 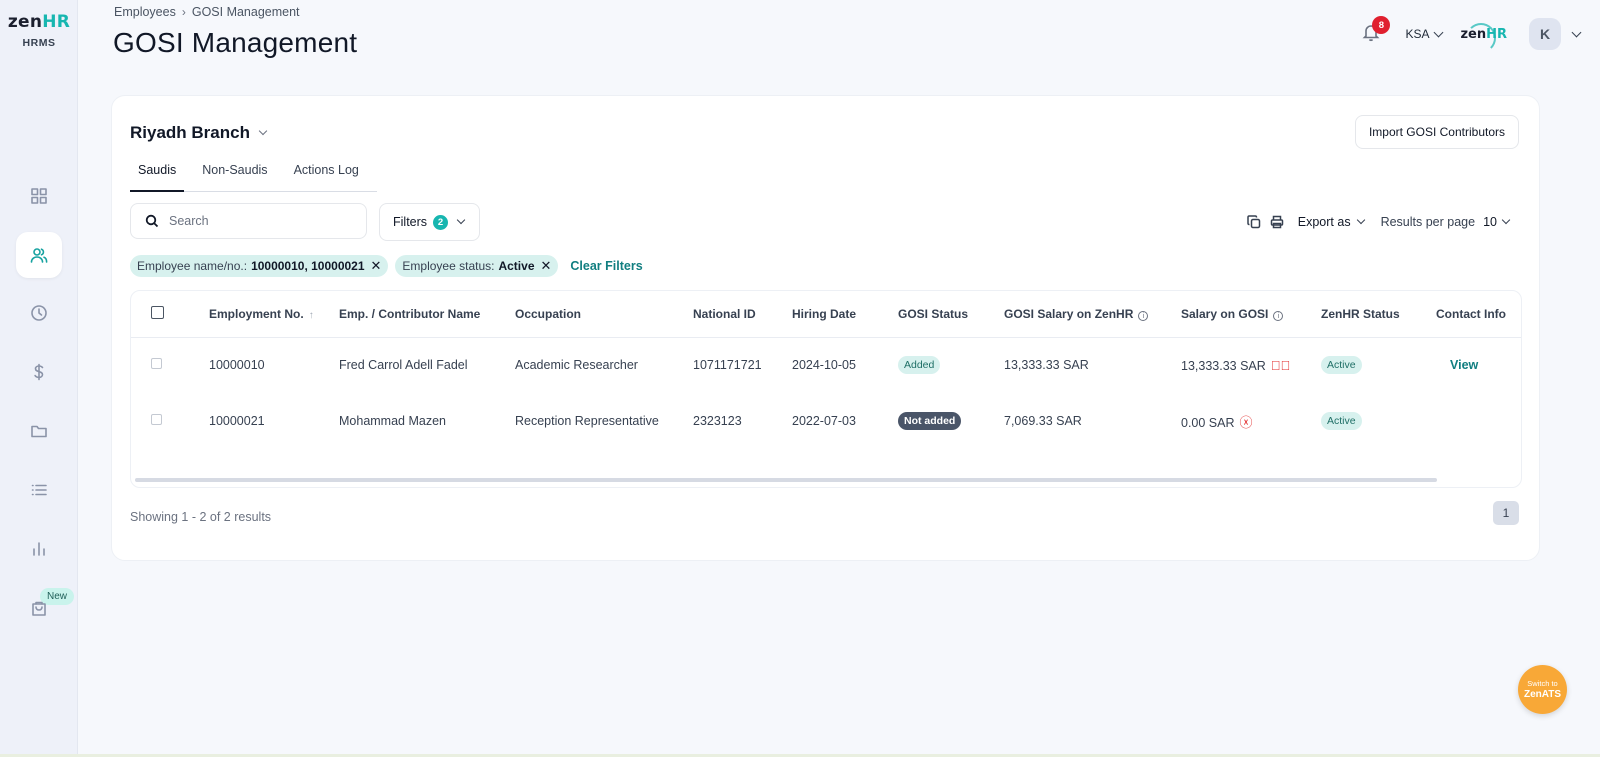 I want to click on zenhr-brand-icon: zenHR, so click(x=1483, y=37).